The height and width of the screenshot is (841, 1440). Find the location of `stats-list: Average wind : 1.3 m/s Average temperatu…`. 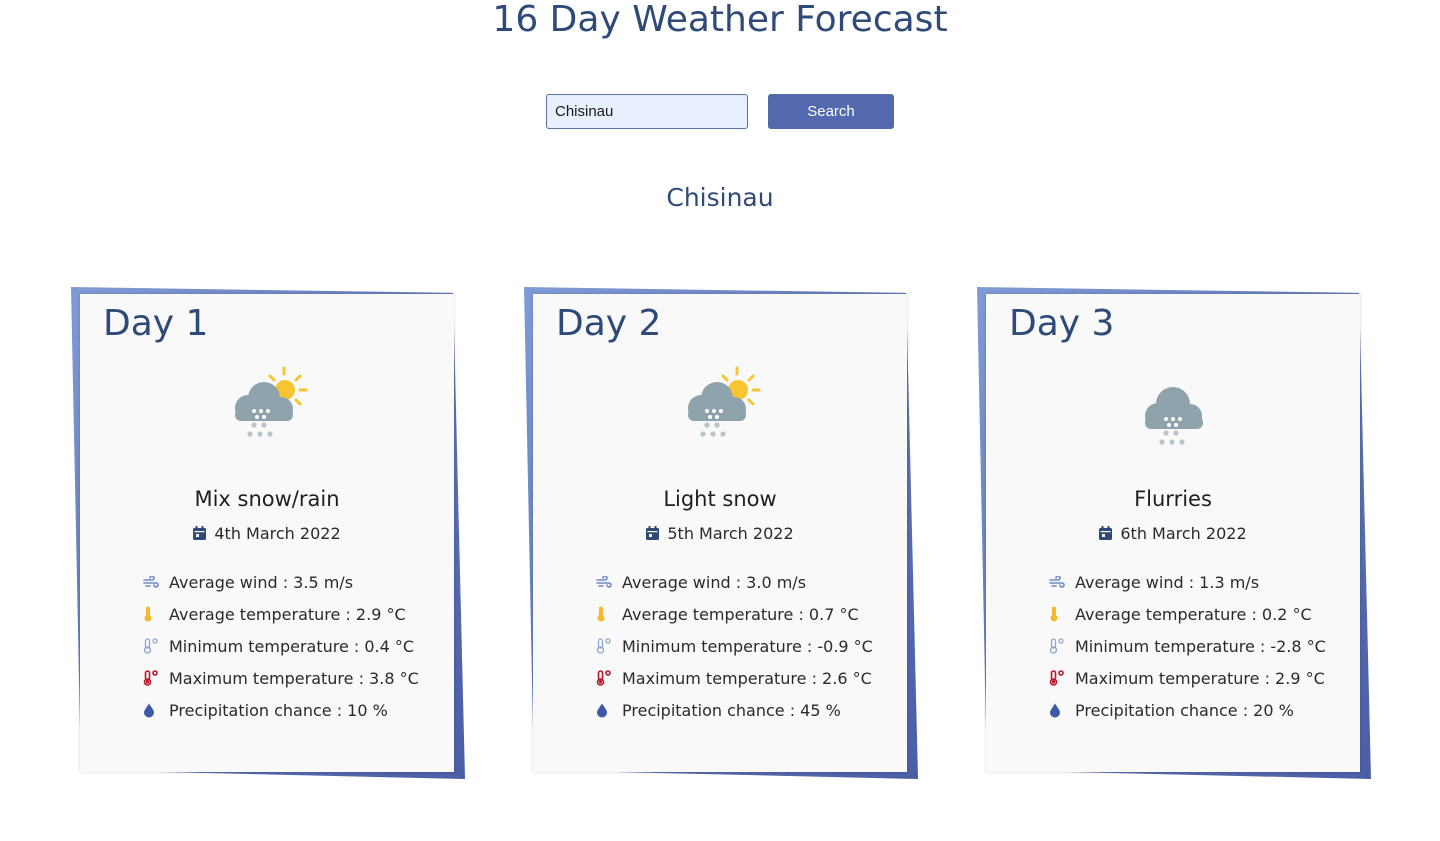

stats-list: Average wind : 1.3 m/s Average temperatu… is located at coordinates (1187, 646).